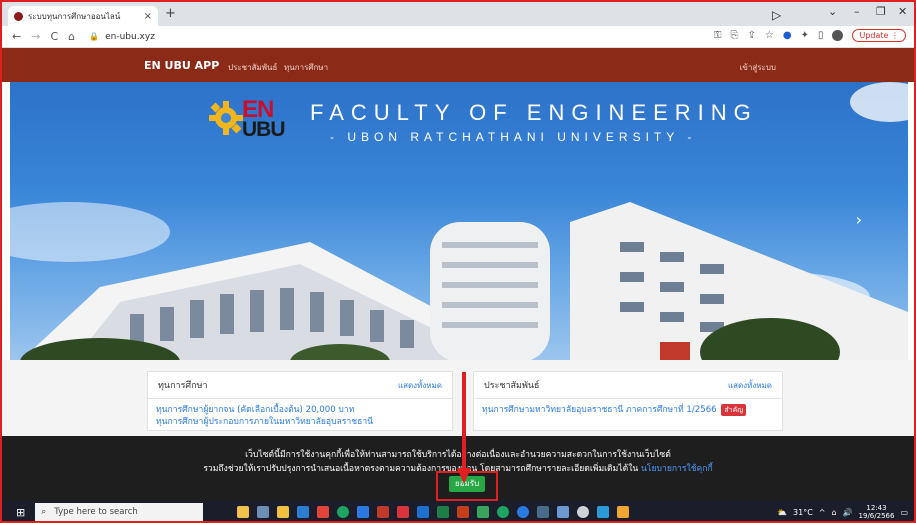 This screenshot has width=916, height=523. What do you see at coordinates (443, 512) in the screenshot?
I see `excel-icon` at bounding box center [443, 512].